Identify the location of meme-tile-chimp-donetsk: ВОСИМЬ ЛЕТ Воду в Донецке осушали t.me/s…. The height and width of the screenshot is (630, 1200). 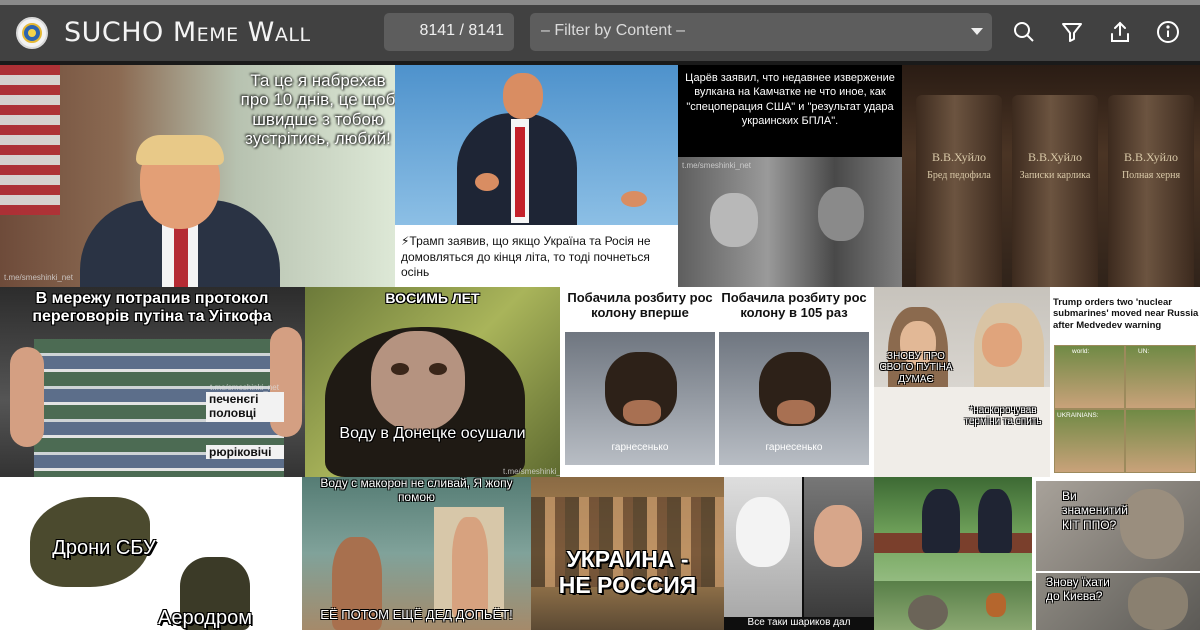
(432, 382).